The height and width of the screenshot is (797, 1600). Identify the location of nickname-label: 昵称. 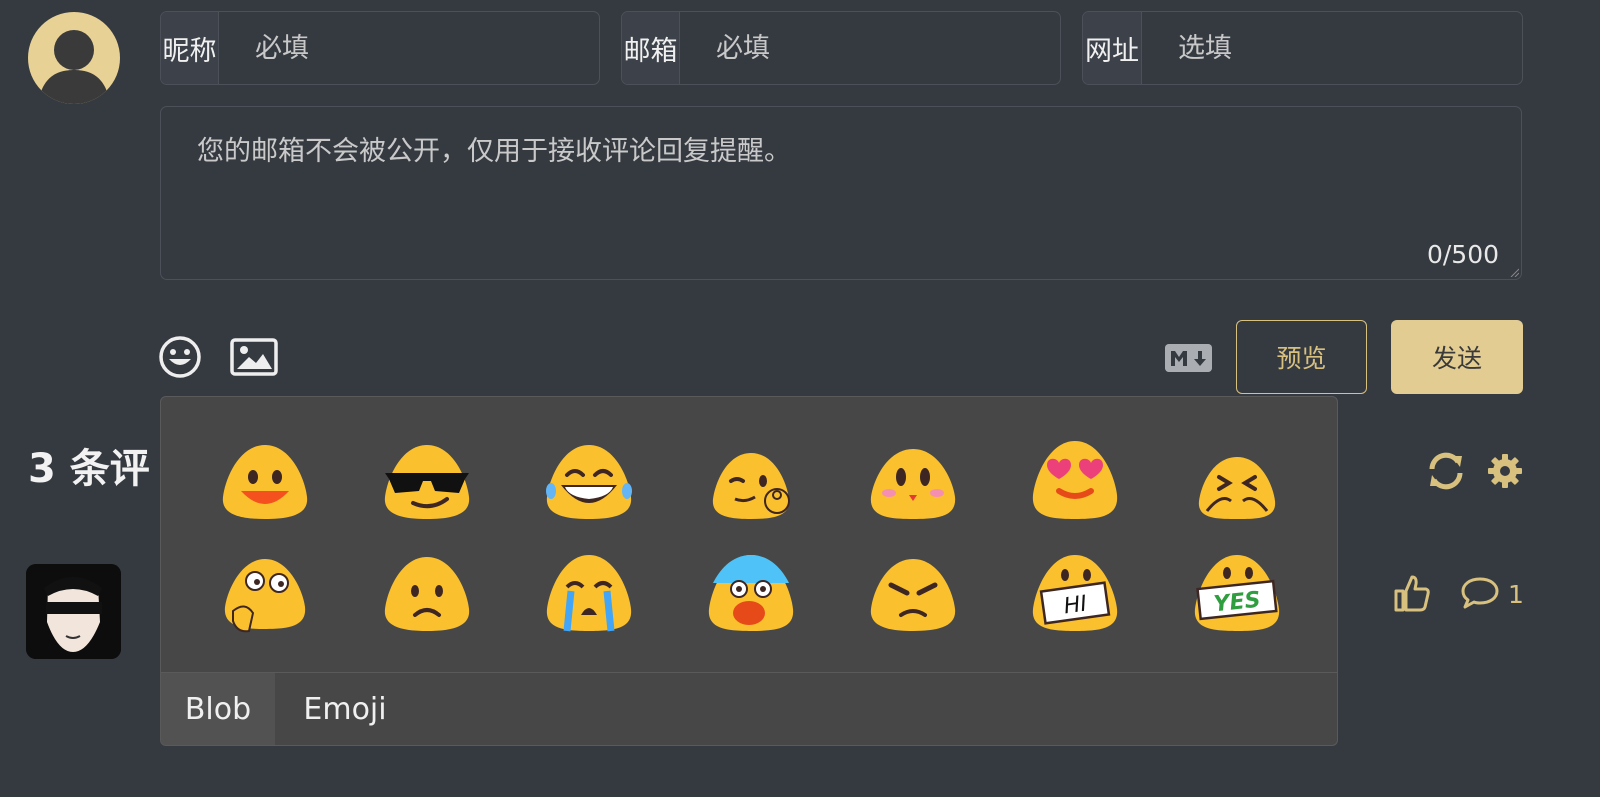
(190, 48).